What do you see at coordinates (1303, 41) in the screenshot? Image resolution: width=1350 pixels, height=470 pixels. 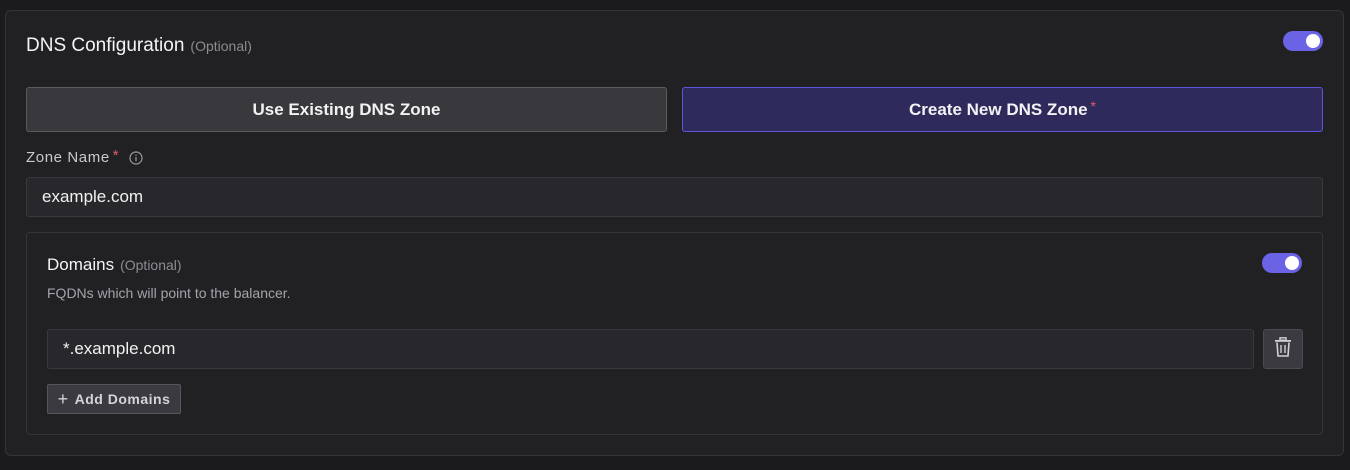 I see `dns-enable-toggle` at bounding box center [1303, 41].